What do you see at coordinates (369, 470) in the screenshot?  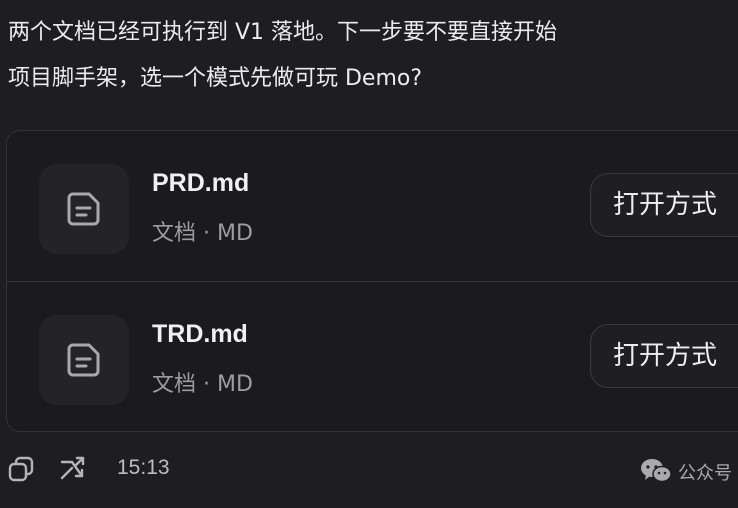 I see `message-actions-bar: 15:13 公众号` at bounding box center [369, 470].